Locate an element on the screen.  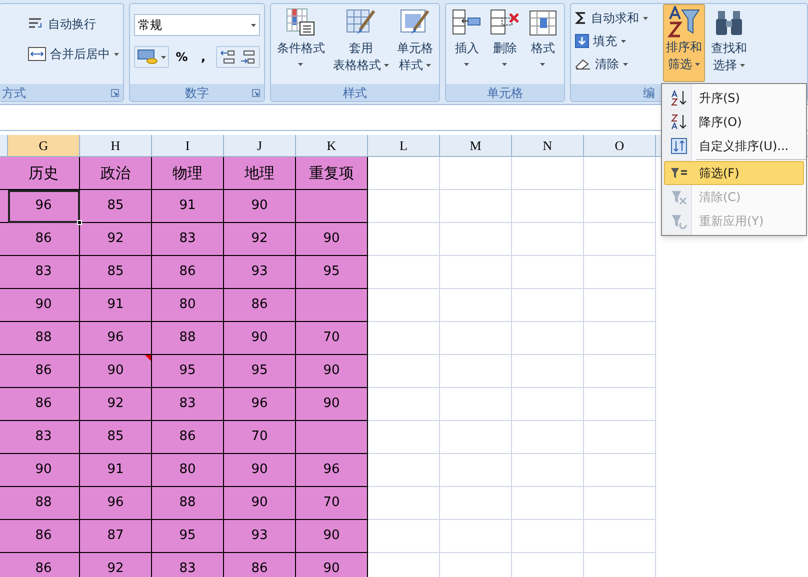
group-label: 方式 is located at coordinates (14, 93).